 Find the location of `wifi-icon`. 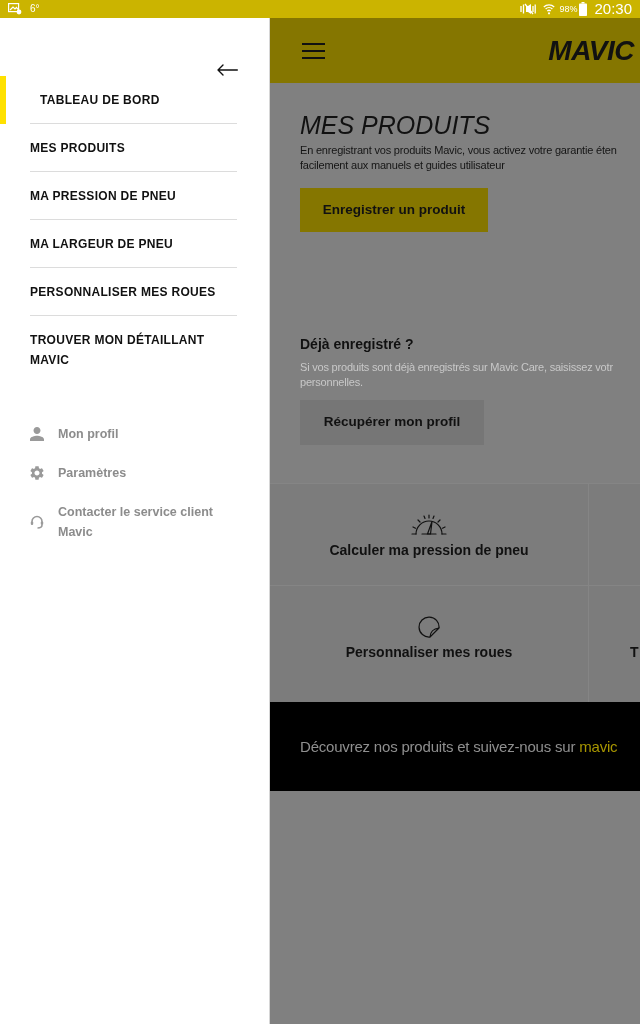

wifi-icon is located at coordinates (549, 9).